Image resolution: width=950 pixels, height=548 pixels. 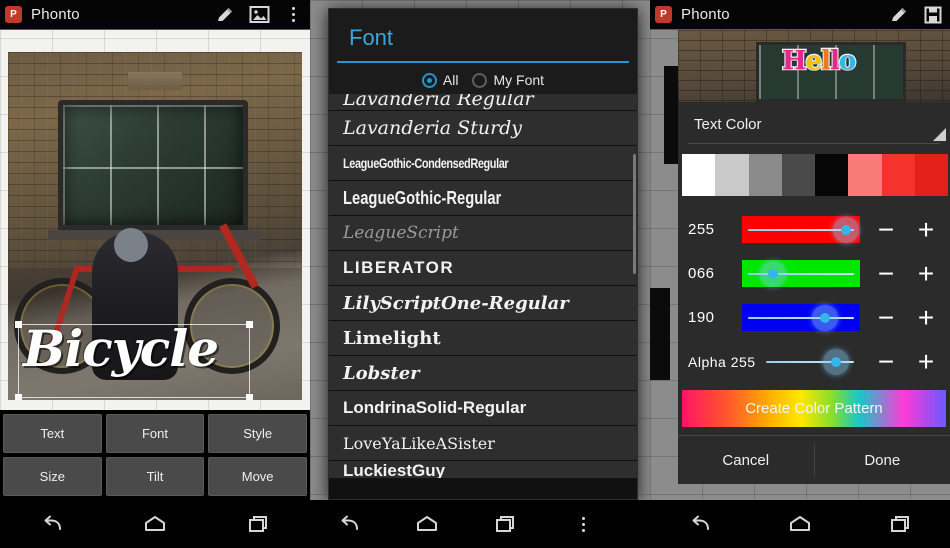 What do you see at coordinates (483, 443) in the screenshot?
I see `list-item: LoveYaLikeASister` at bounding box center [483, 443].